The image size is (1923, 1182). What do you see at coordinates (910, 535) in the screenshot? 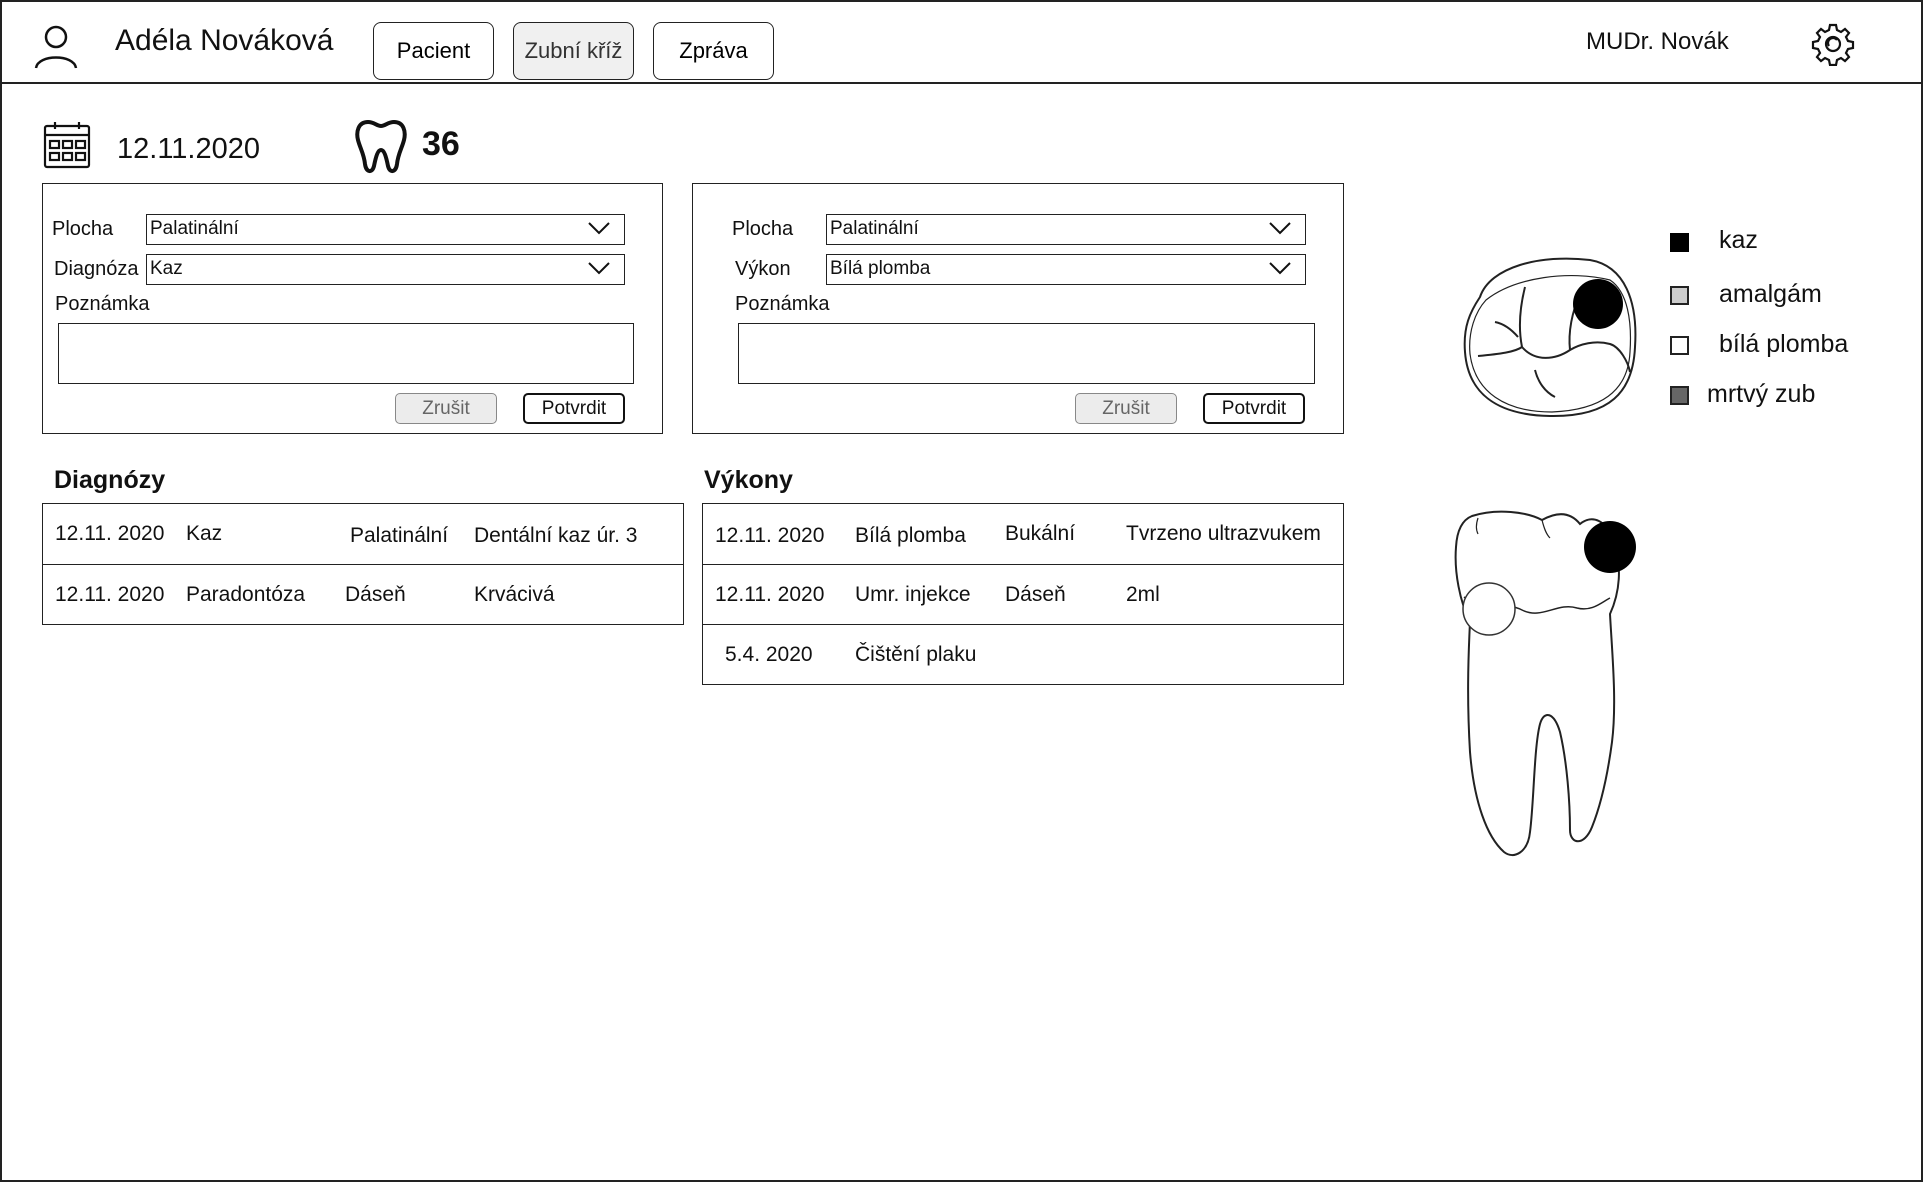
I see `row-name: Bílá plomba` at bounding box center [910, 535].